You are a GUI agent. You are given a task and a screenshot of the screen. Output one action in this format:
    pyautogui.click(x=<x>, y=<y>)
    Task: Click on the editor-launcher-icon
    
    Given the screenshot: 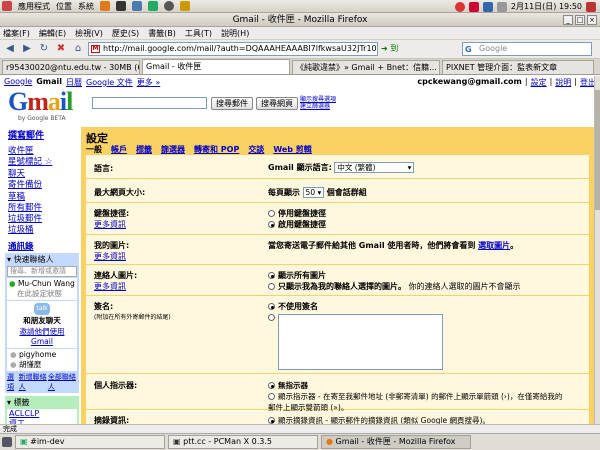 What is the action you would take?
    pyautogui.click(x=185, y=6)
    